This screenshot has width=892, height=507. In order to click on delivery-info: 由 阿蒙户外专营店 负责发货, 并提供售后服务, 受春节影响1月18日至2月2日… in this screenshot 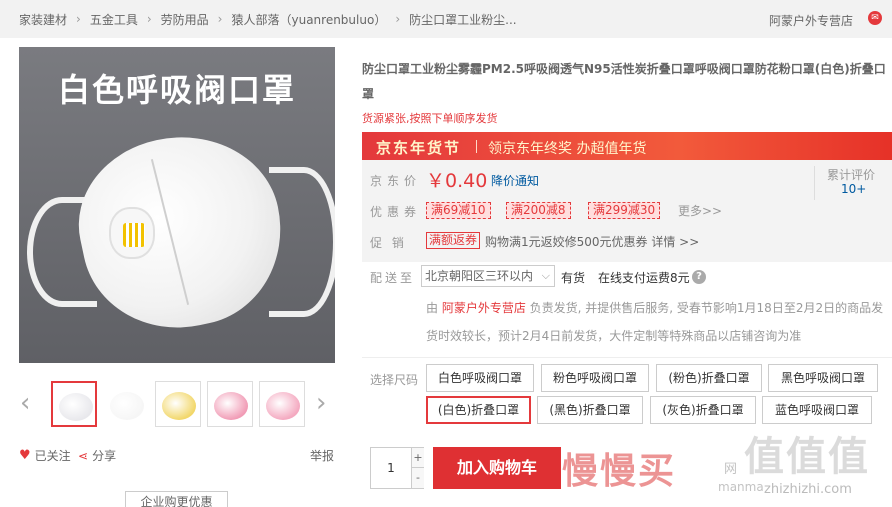, I will do `click(659, 322)`.